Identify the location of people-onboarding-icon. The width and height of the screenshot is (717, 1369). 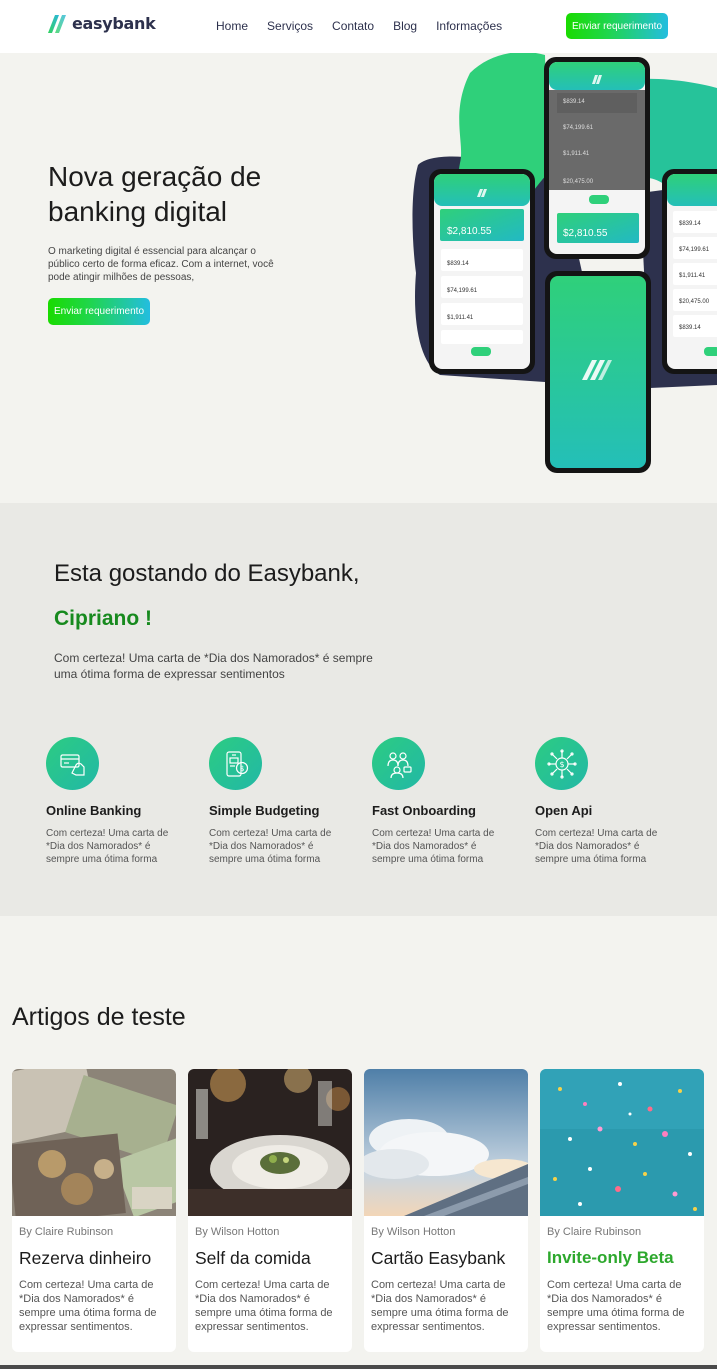
(398, 763).